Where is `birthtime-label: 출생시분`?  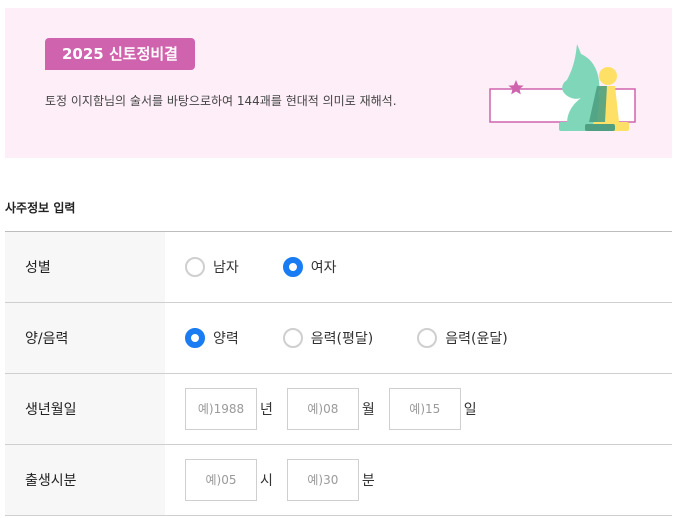 birthtime-label: 출생시분 is located at coordinates (85, 480).